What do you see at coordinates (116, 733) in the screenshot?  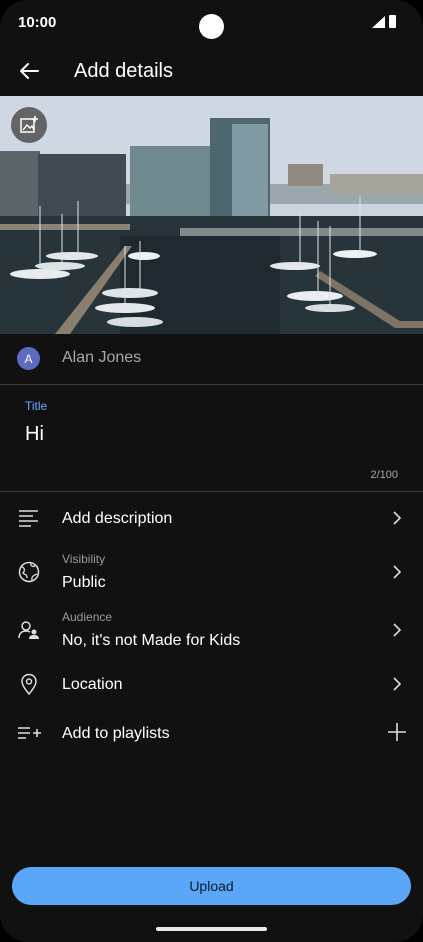 I see `add-to-playlists-label: Add to playlists` at bounding box center [116, 733].